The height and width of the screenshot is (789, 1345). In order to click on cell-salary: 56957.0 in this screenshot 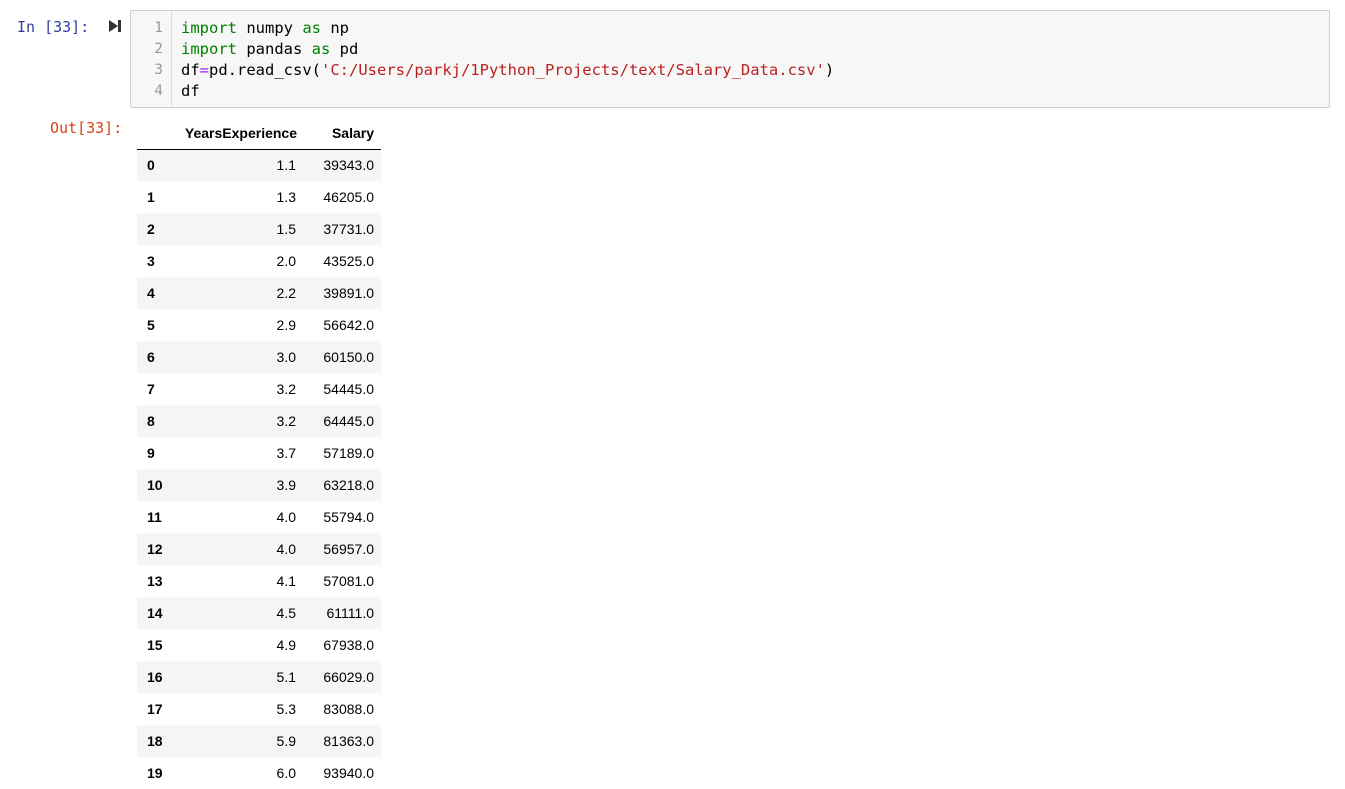, I will do `click(348, 549)`.